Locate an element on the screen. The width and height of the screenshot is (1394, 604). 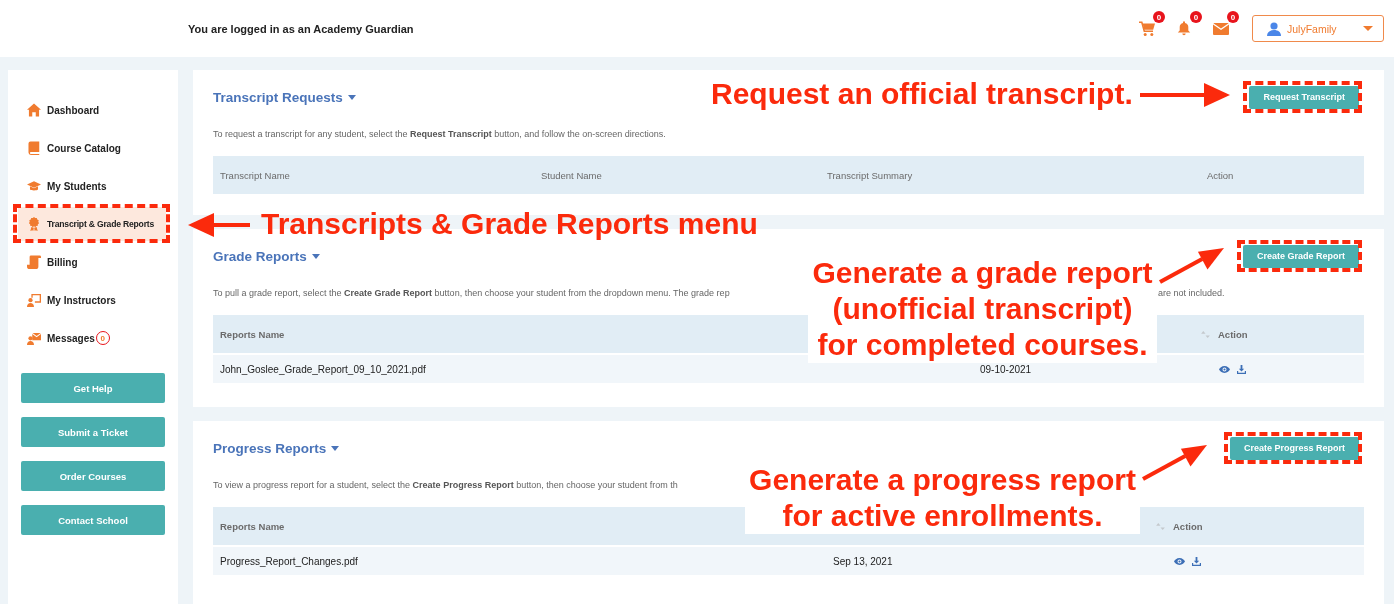
section-title: Grade Reports is located at coordinates (266, 256).